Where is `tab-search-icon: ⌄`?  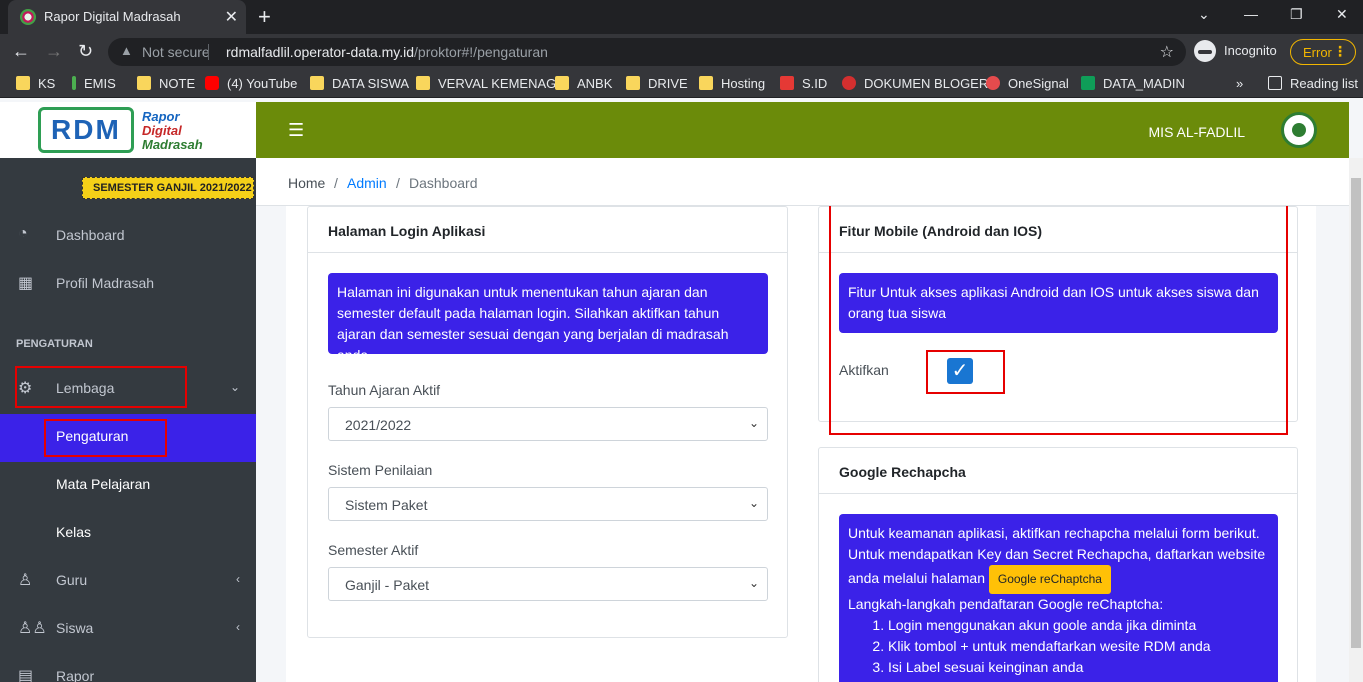
tab-search-icon: ⌄ is located at coordinates (1204, 14).